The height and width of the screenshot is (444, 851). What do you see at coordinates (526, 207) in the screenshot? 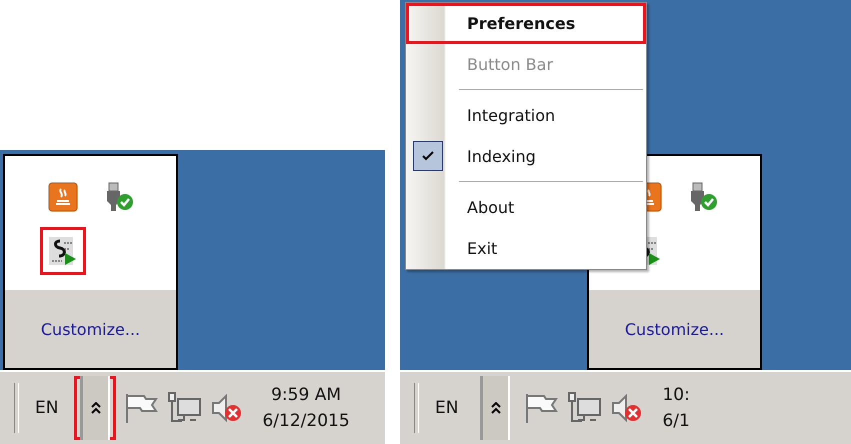
I see `menu-item: About` at bounding box center [526, 207].